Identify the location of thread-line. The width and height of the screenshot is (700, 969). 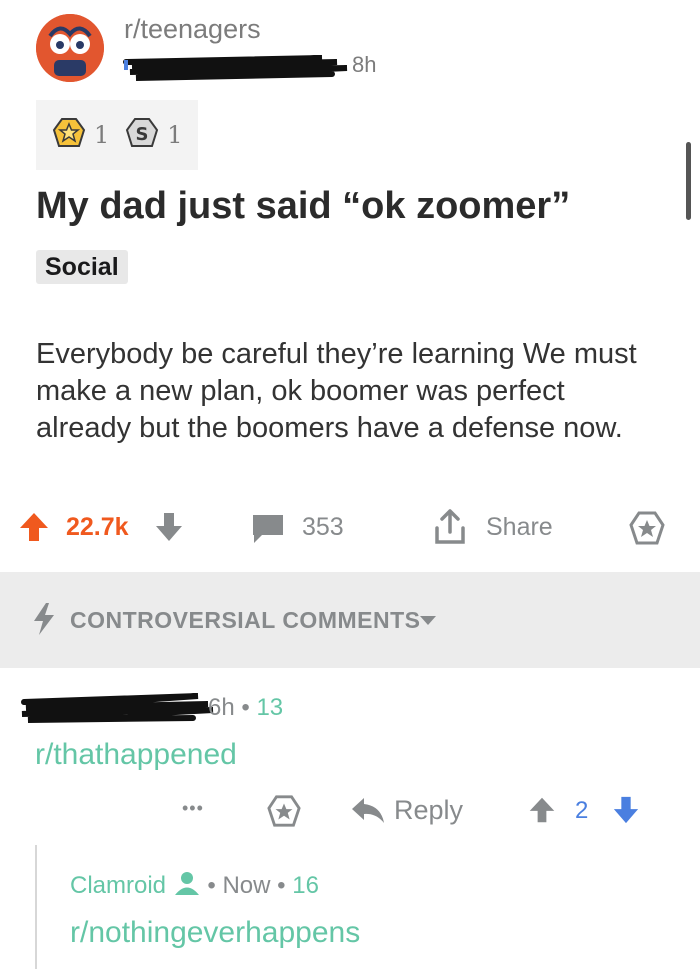
(36, 907).